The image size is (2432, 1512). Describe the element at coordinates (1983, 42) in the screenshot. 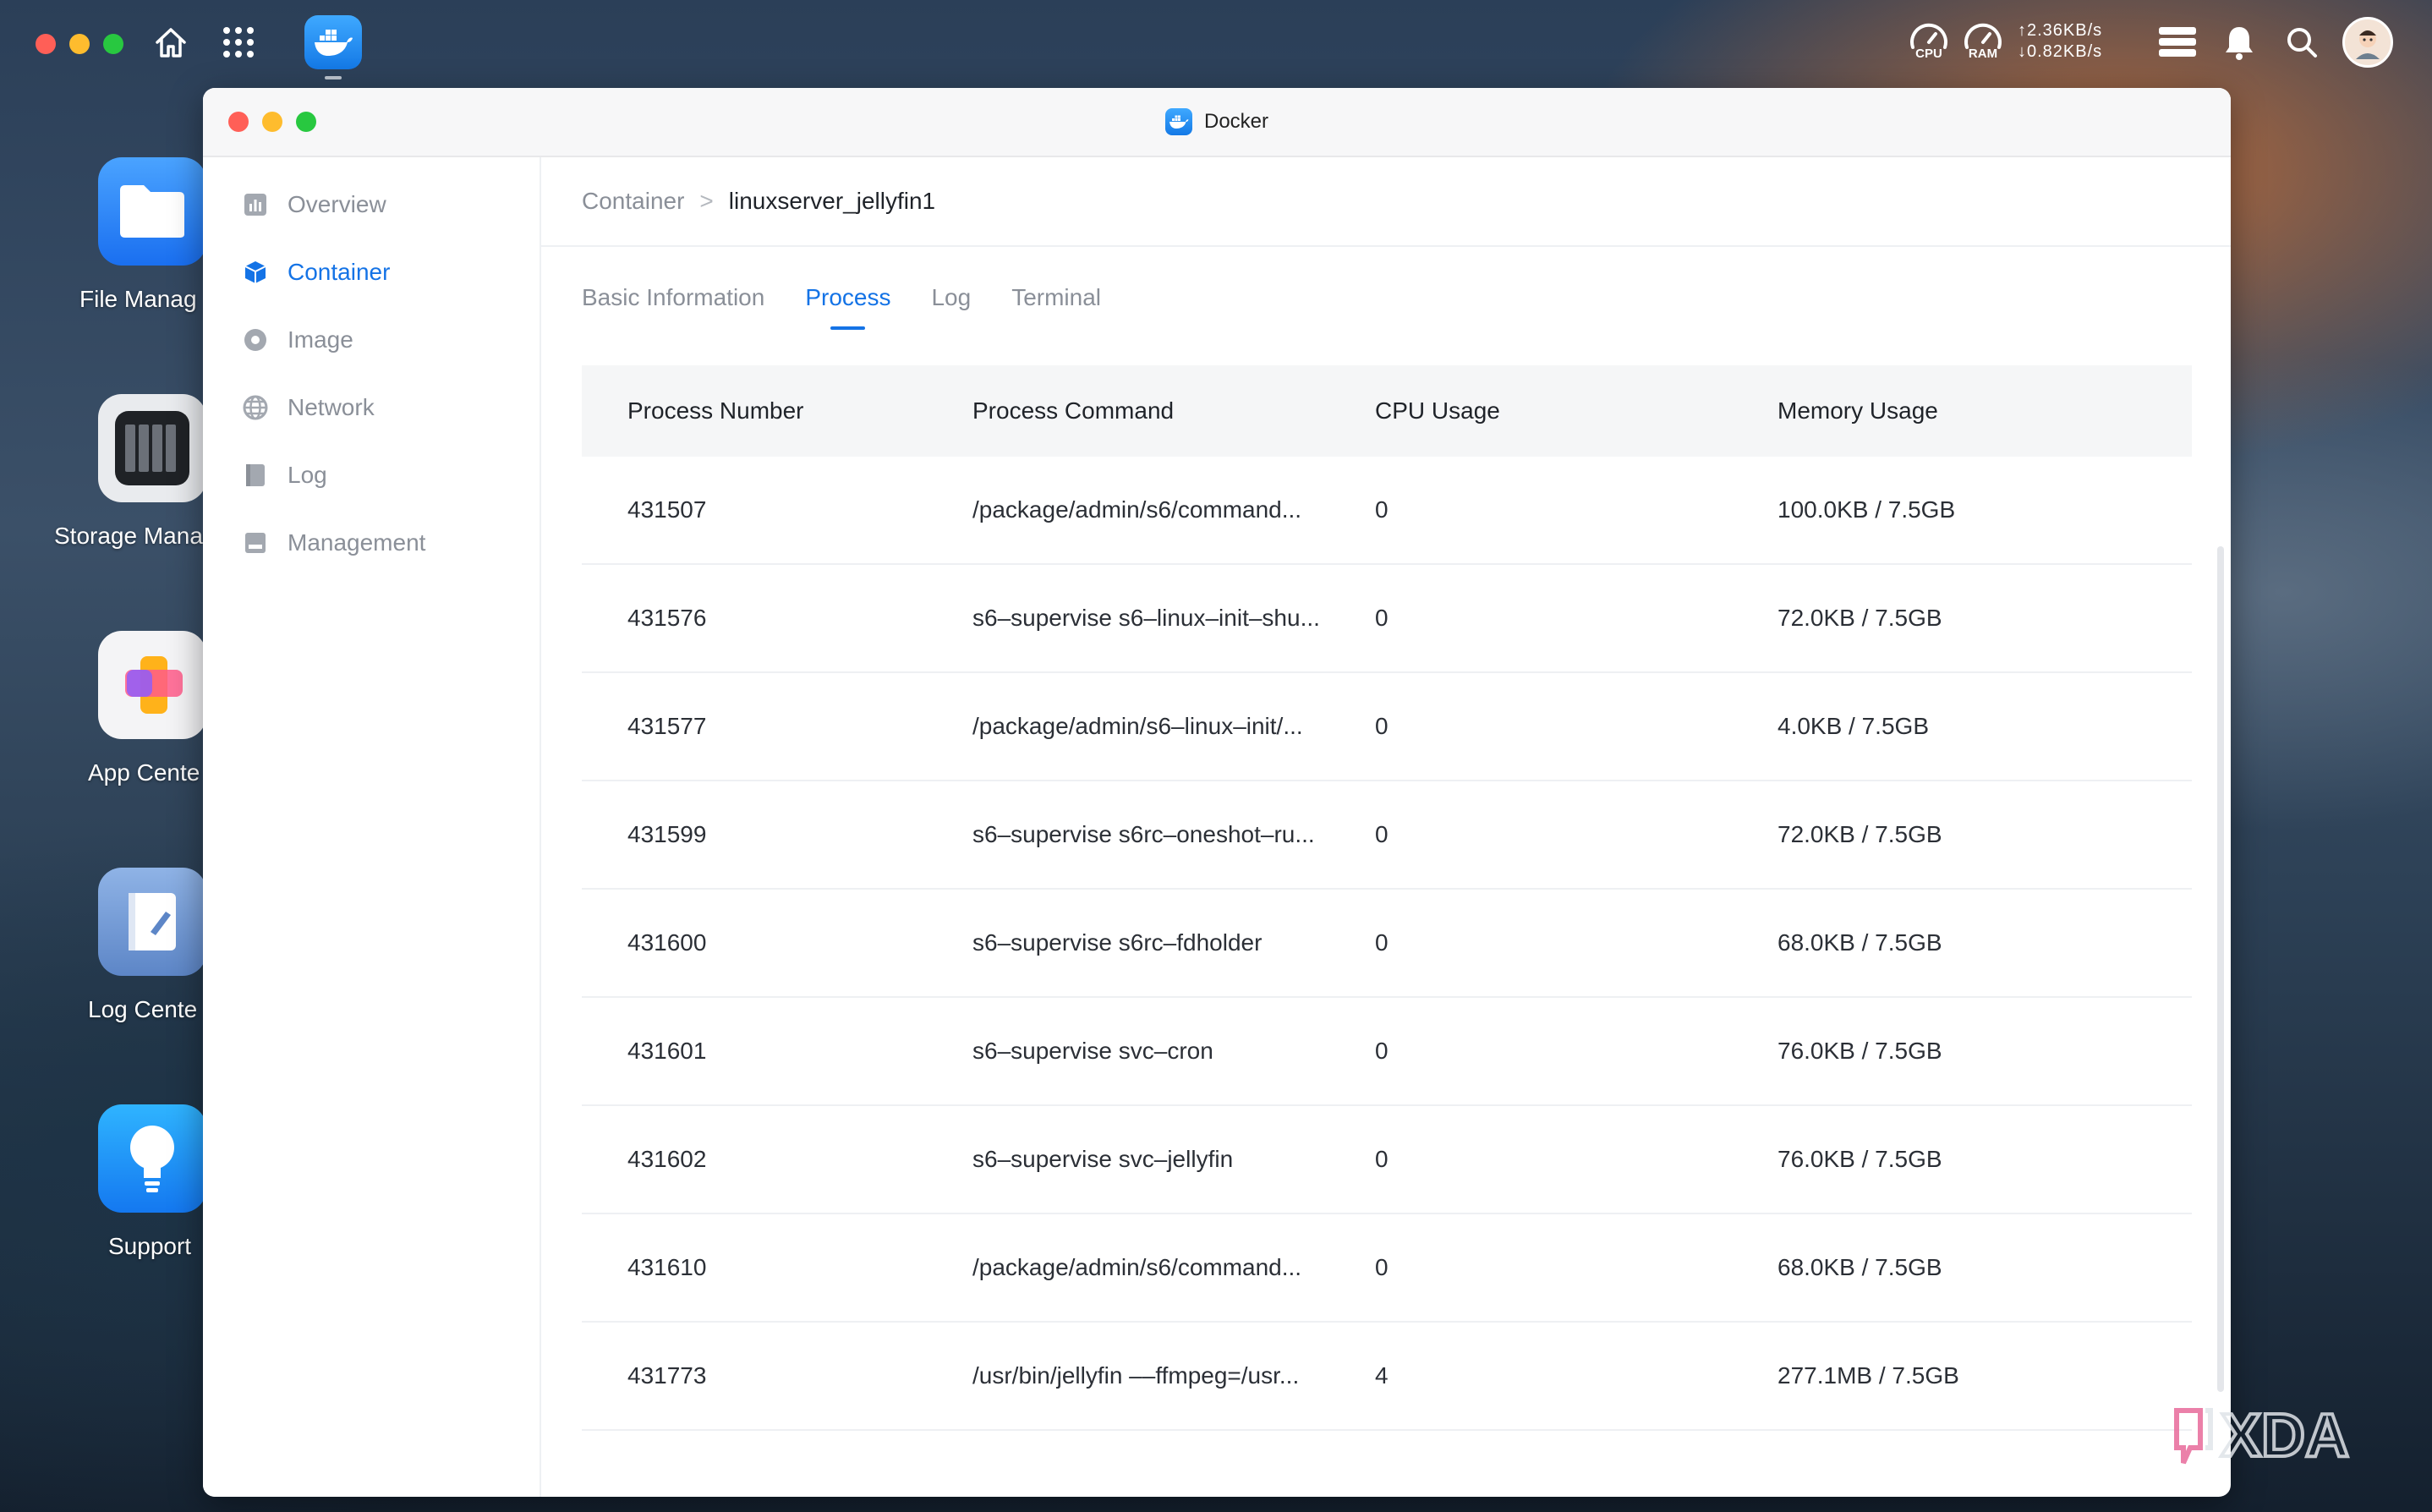

I see `ram-gauge-icon: RAM` at that location.